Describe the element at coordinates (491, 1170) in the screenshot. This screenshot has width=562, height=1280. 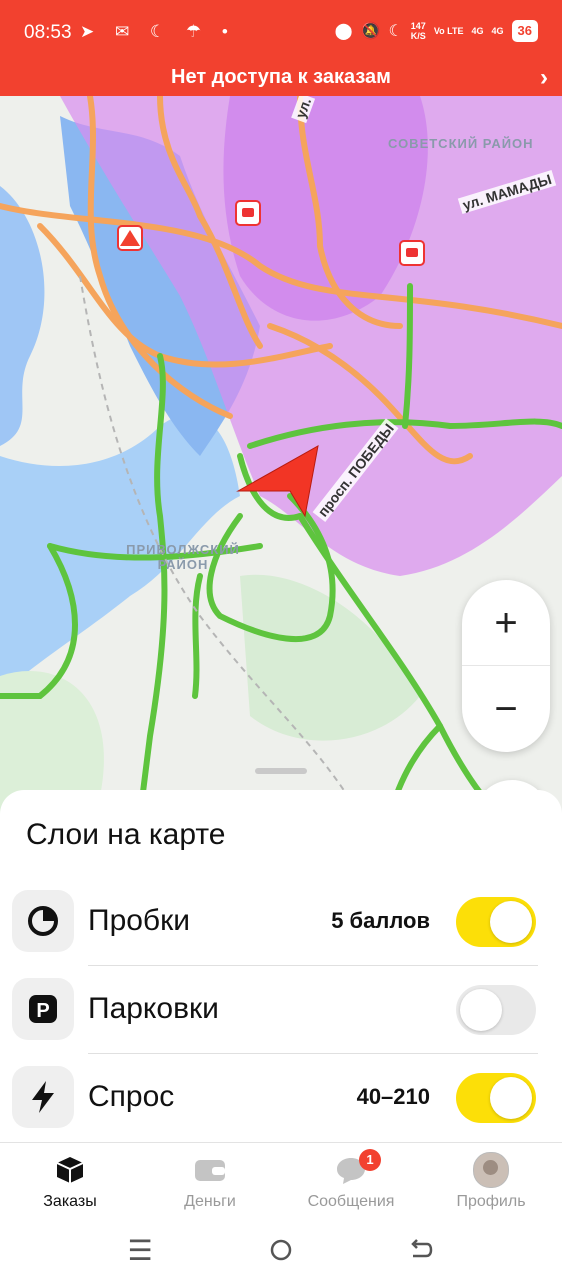
I see `avatar` at that location.